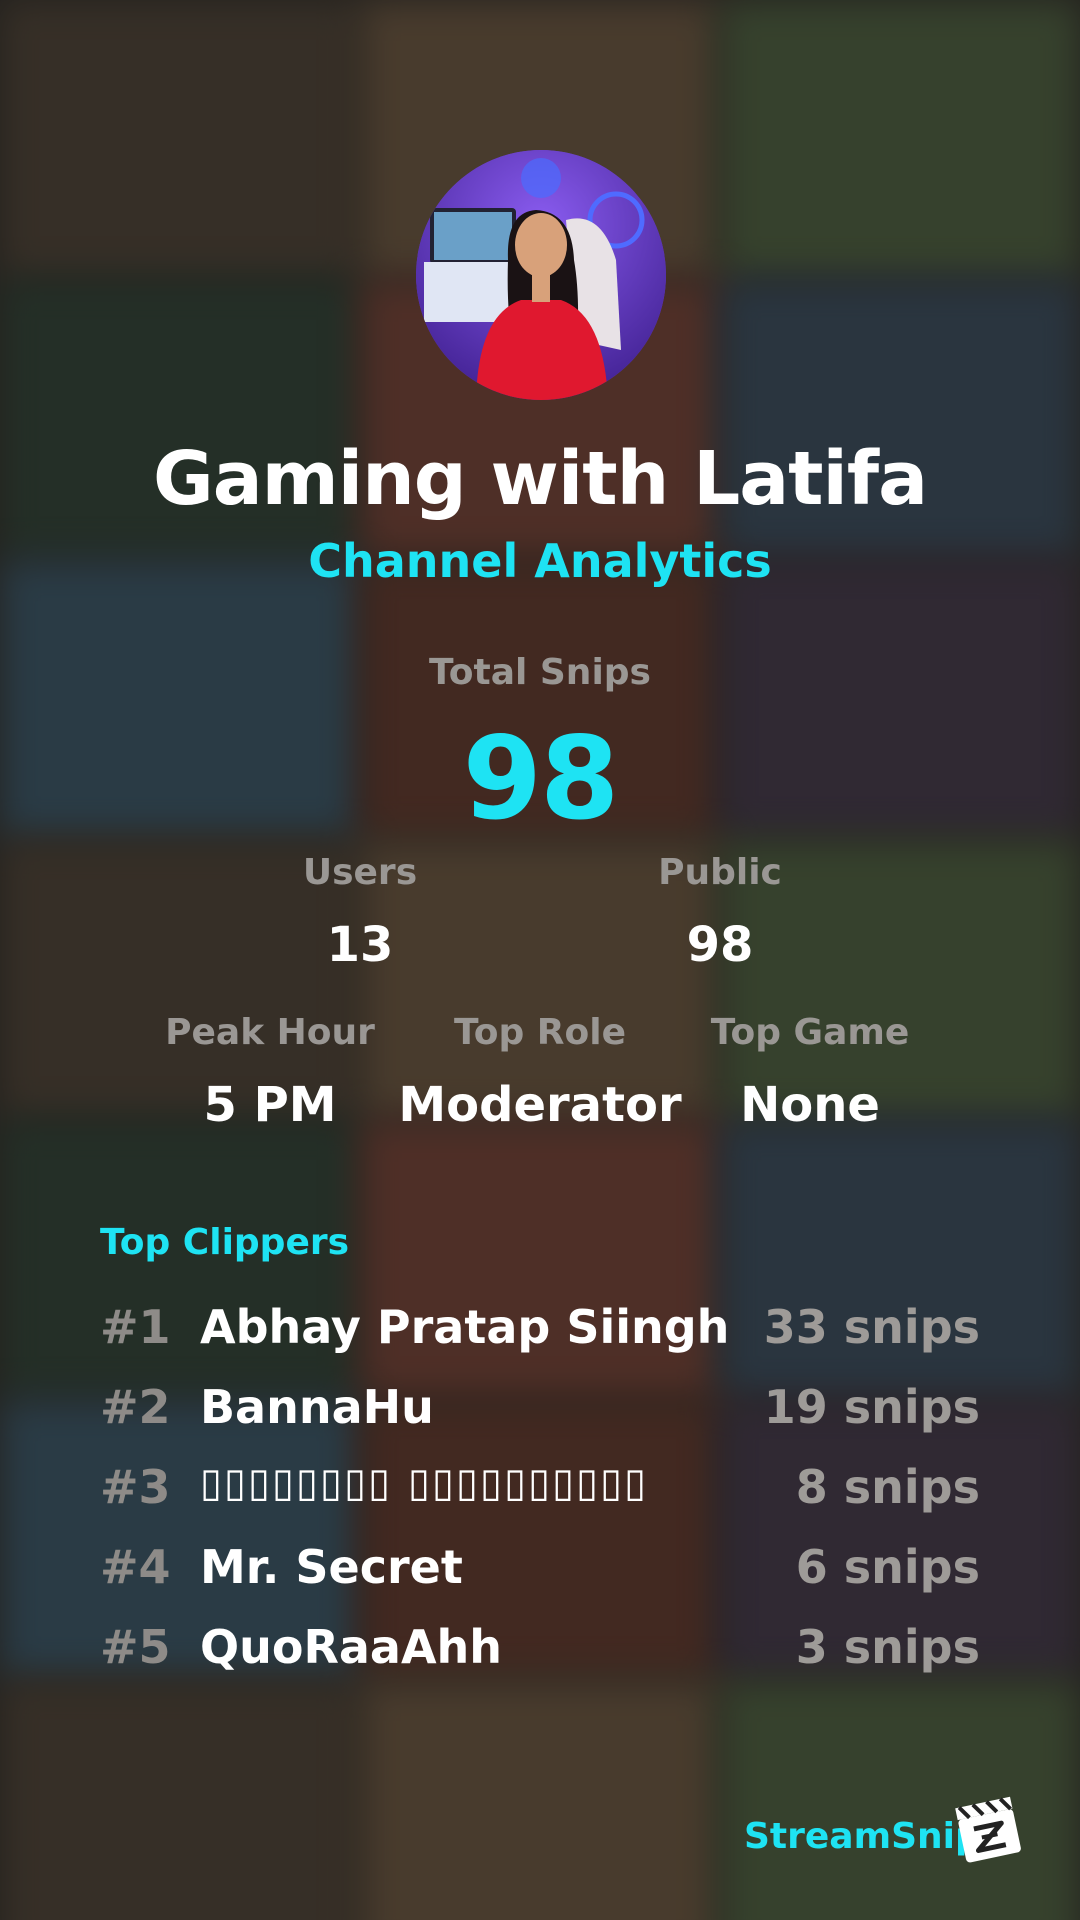 This screenshot has width=1080, height=1920. I want to click on clipper-count: 8 snips, so click(887, 1487).